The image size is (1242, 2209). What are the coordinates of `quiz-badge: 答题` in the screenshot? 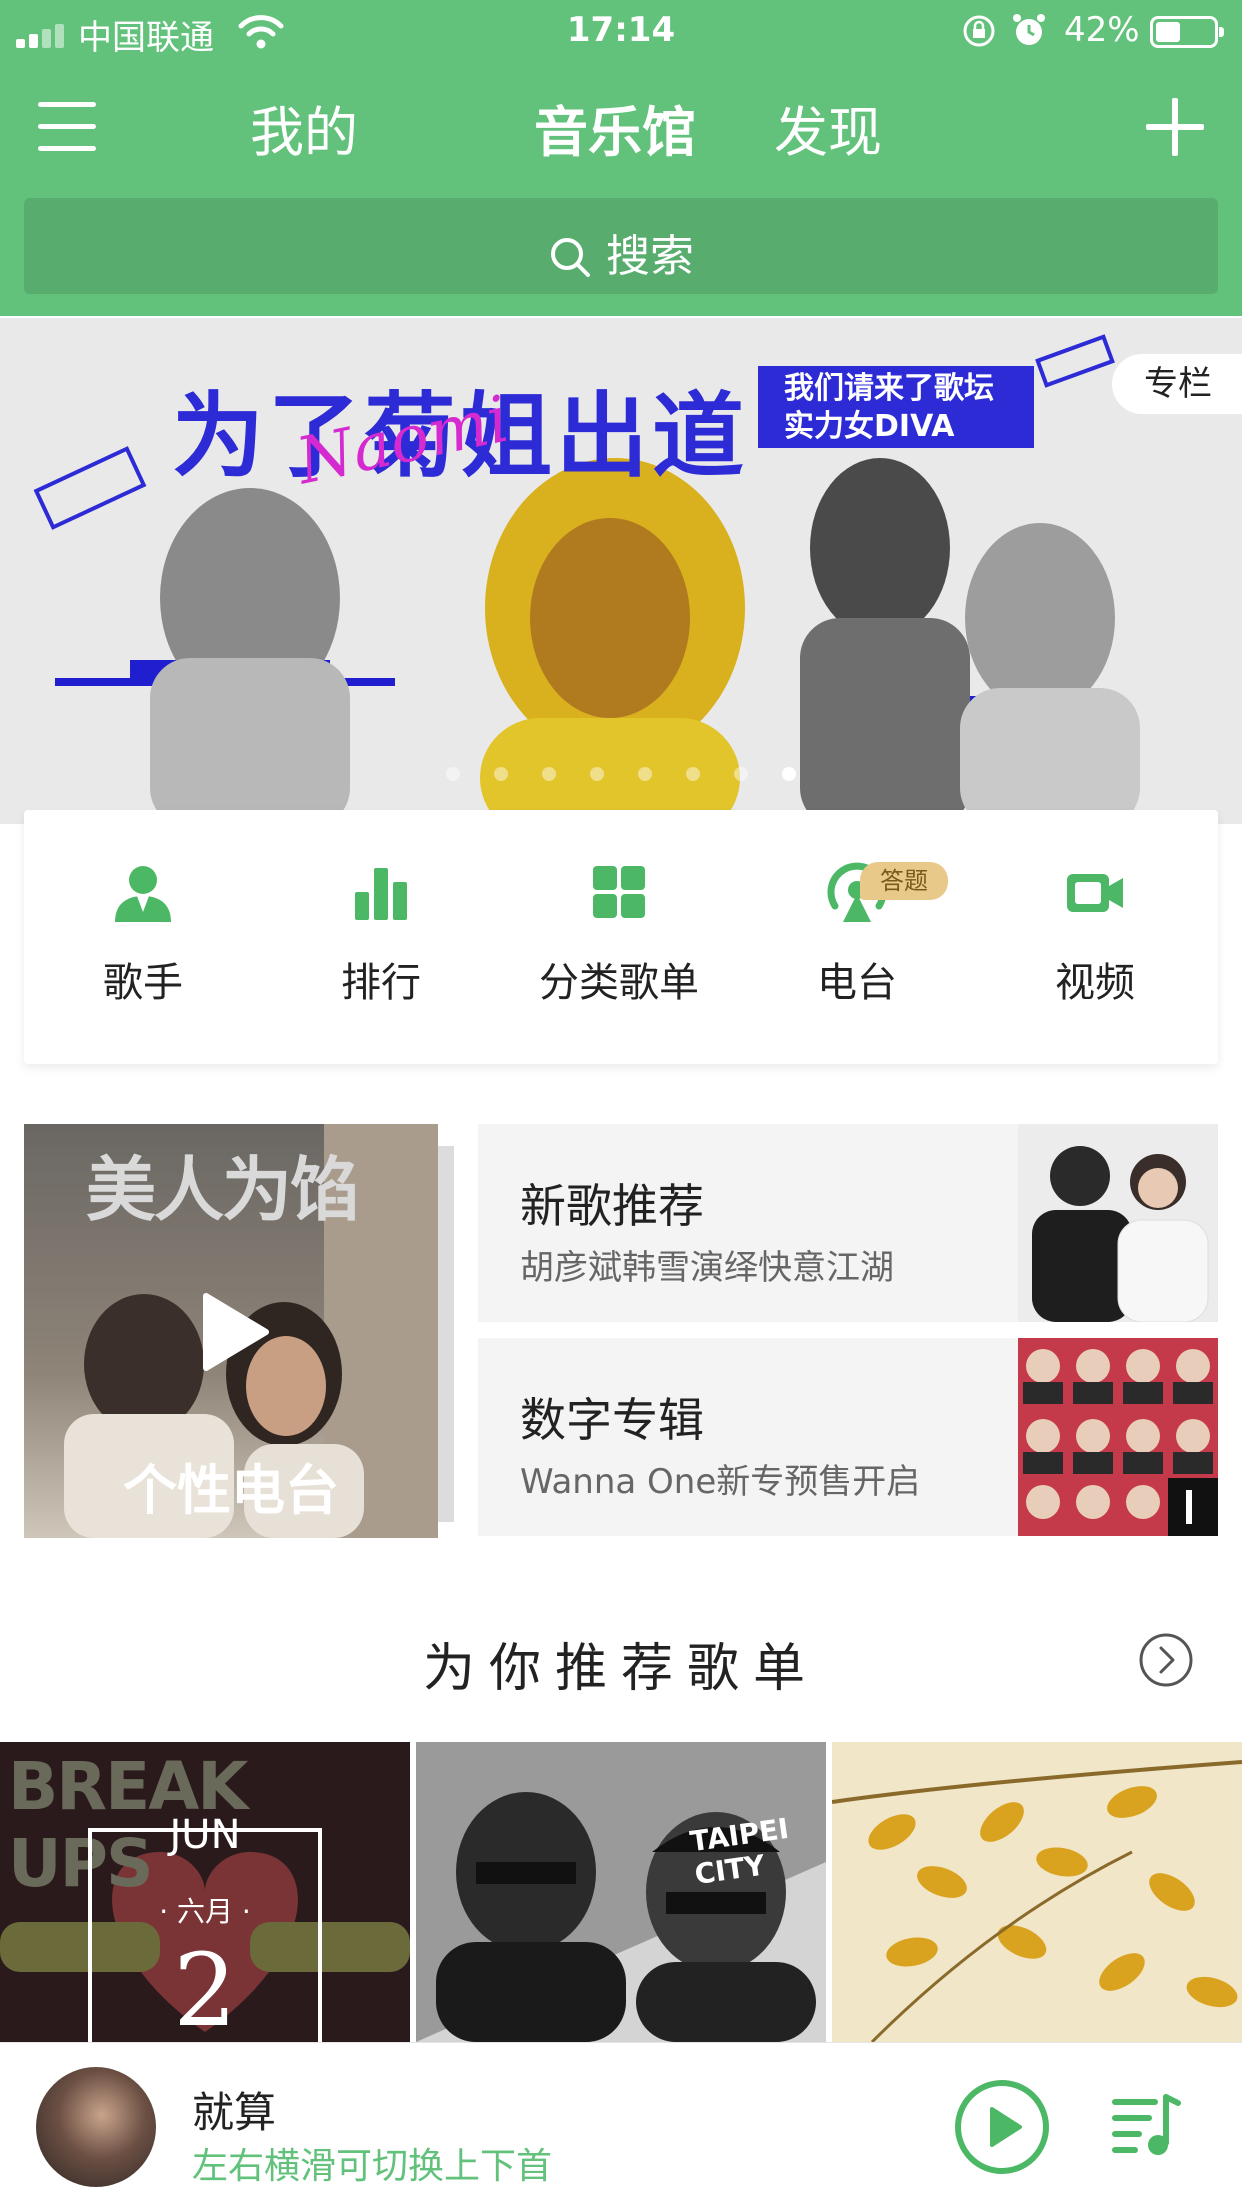 It's located at (904, 881).